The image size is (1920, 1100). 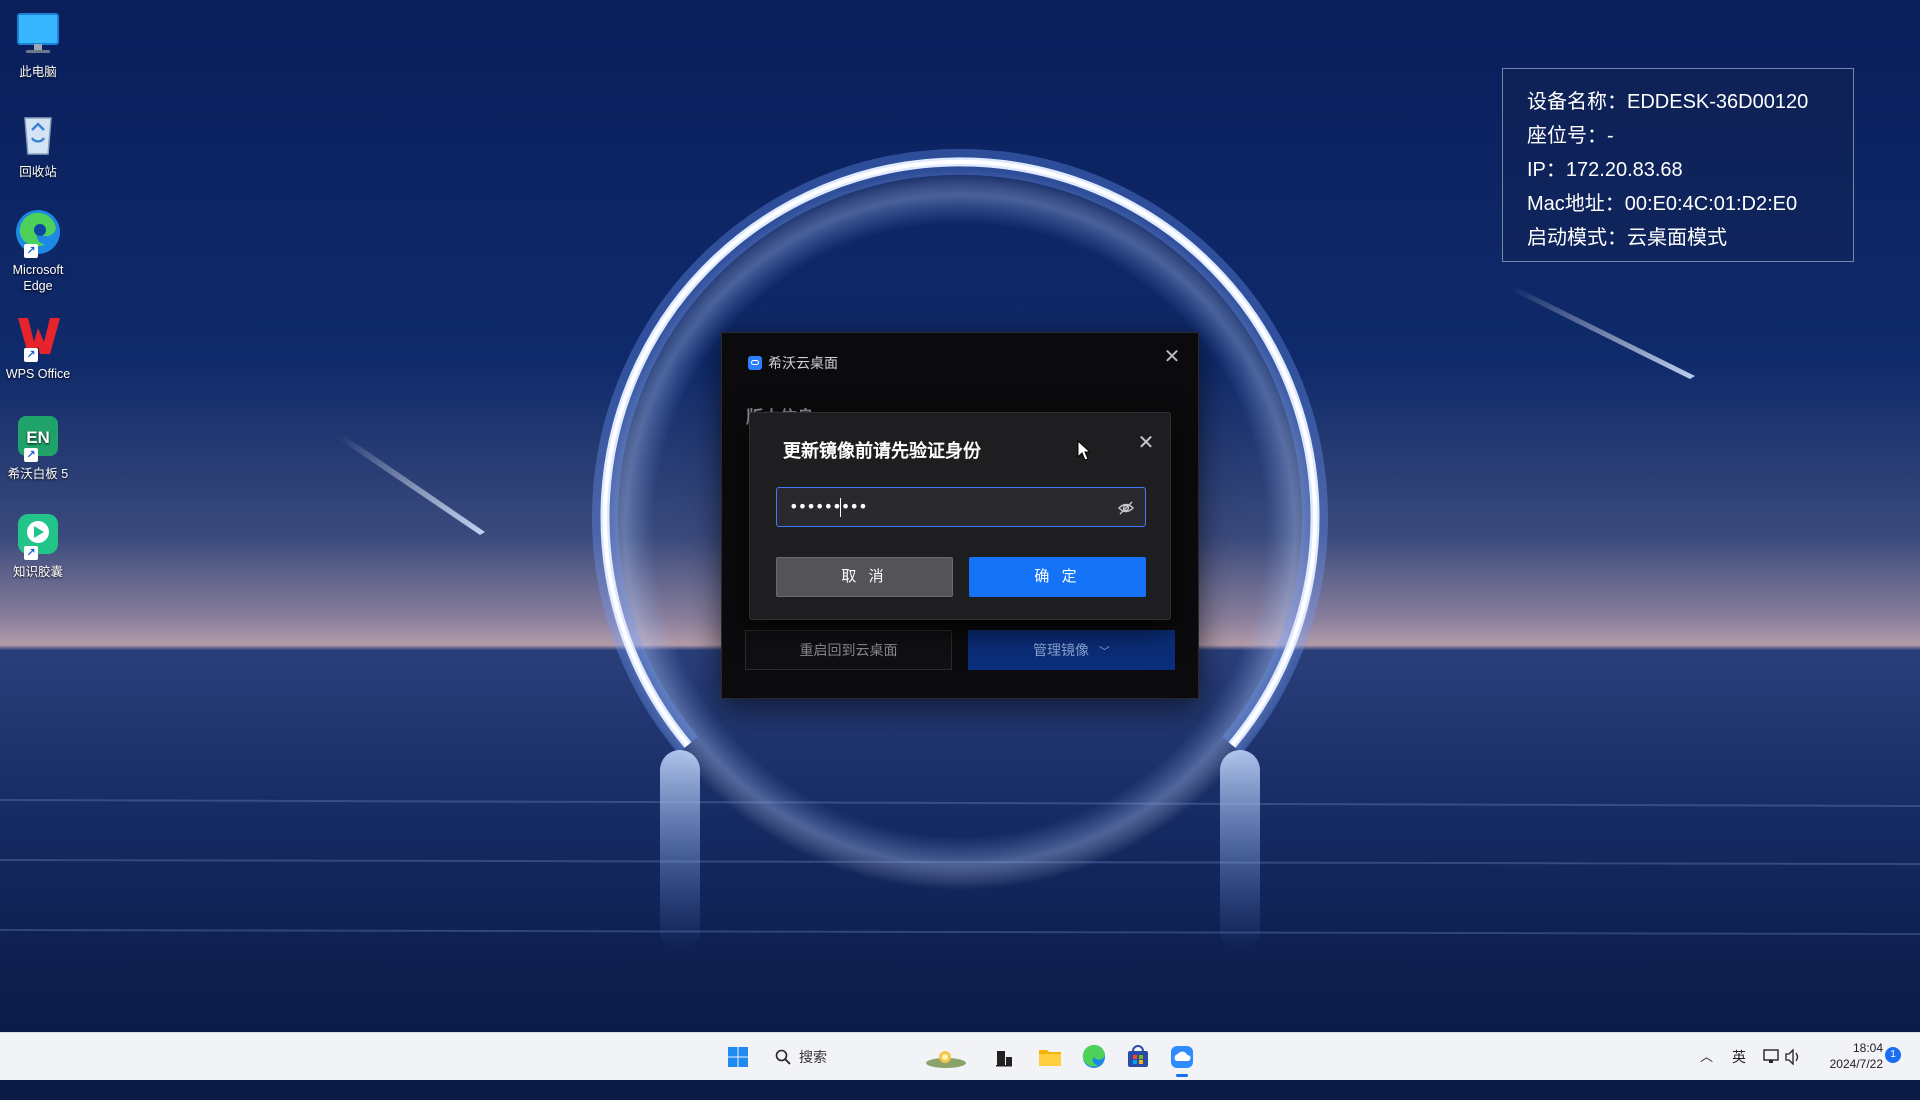 I want to click on desktop-icon-knowledge-capsule: ↗ 知识胶囊, so click(x=38, y=544).